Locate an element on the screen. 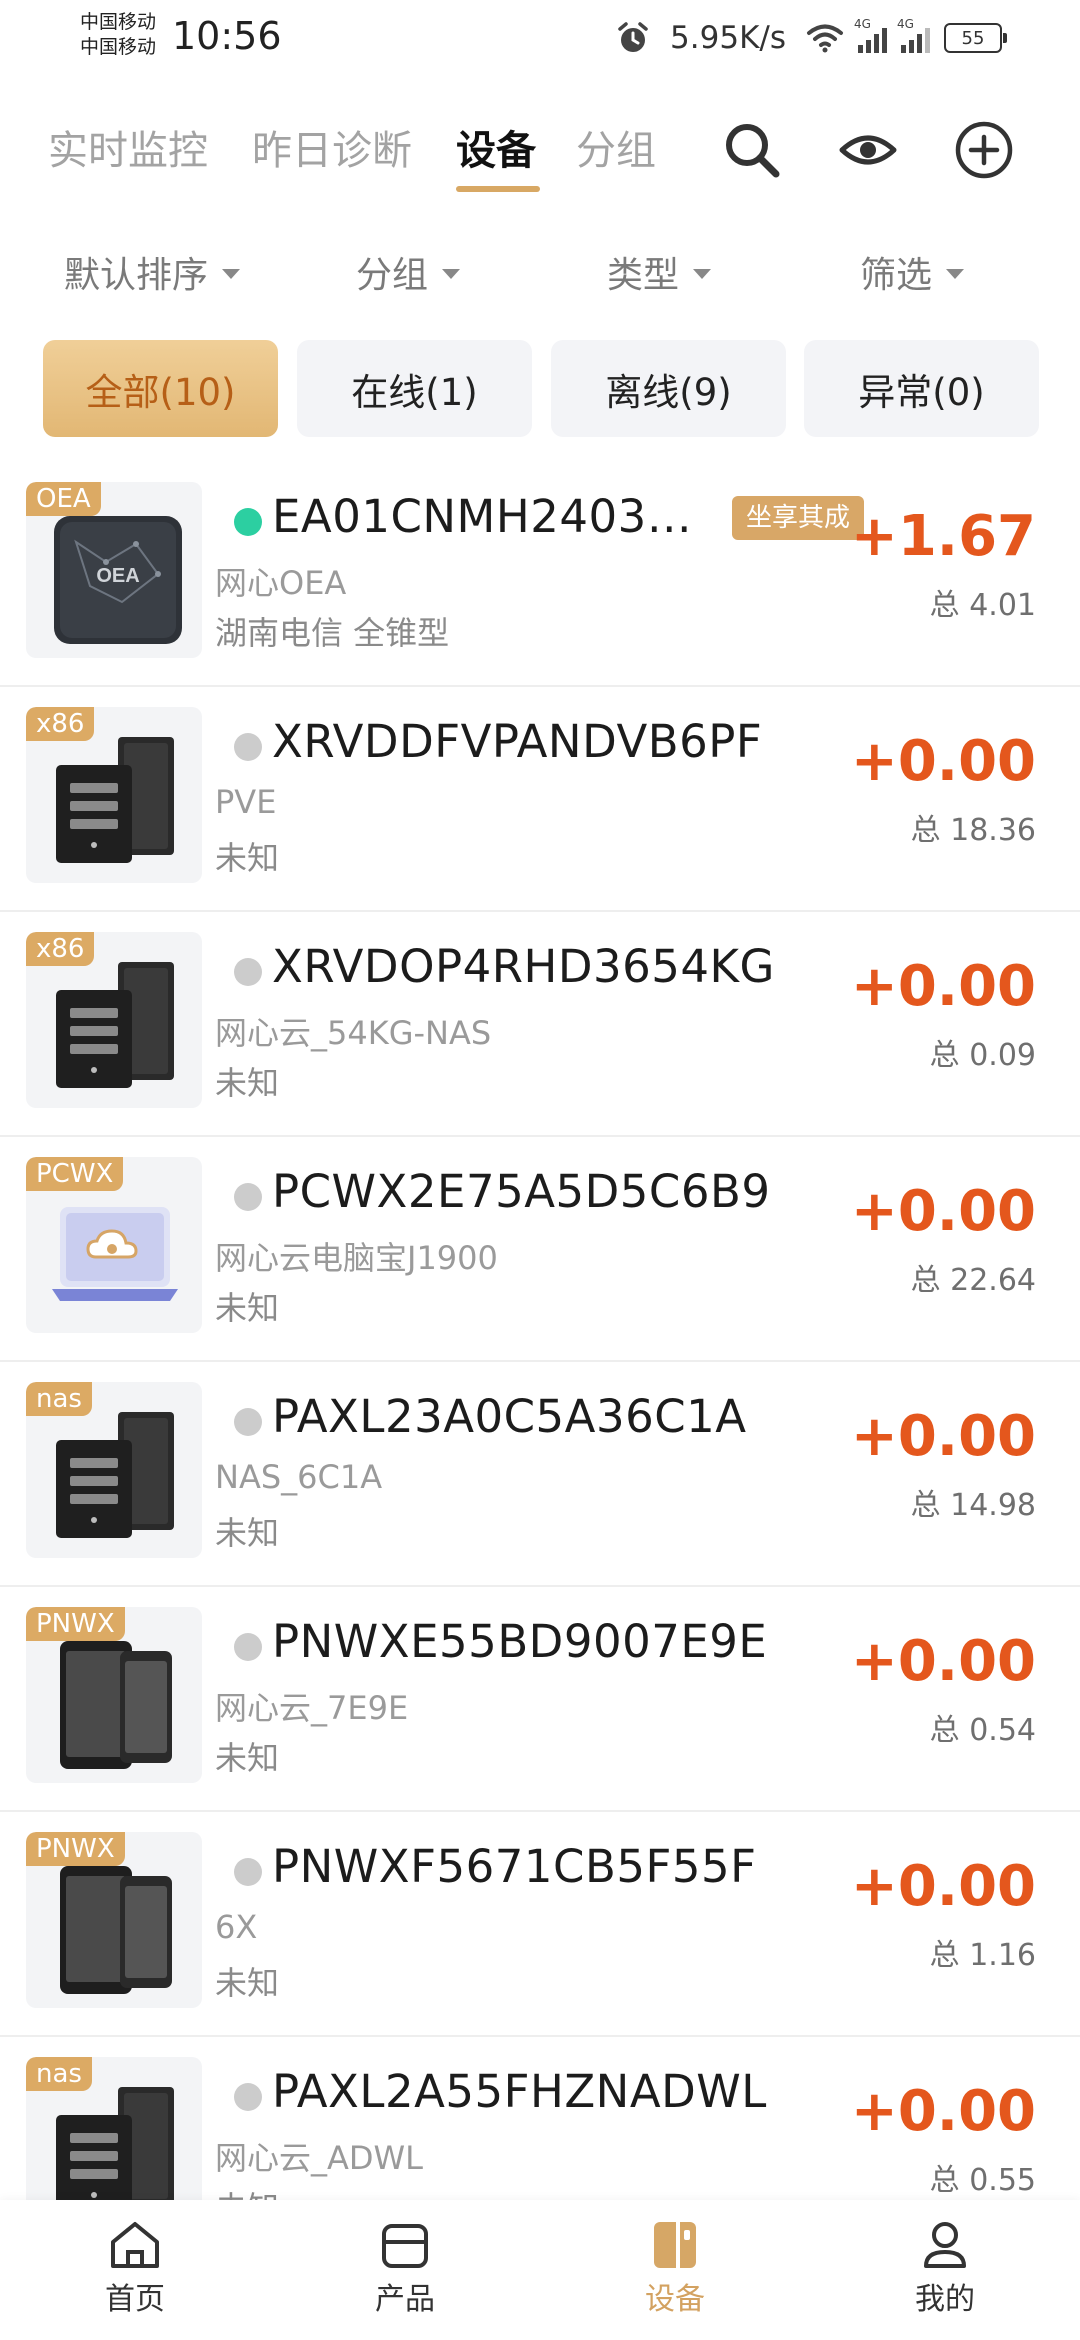 The image size is (1080, 2340). device-icon is located at coordinates (675, 2245).